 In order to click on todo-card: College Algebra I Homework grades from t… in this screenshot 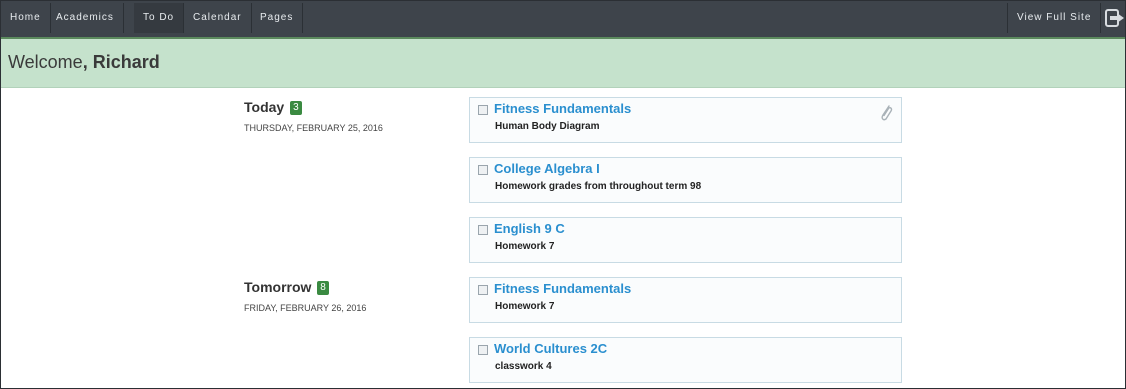, I will do `click(685, 180)`.